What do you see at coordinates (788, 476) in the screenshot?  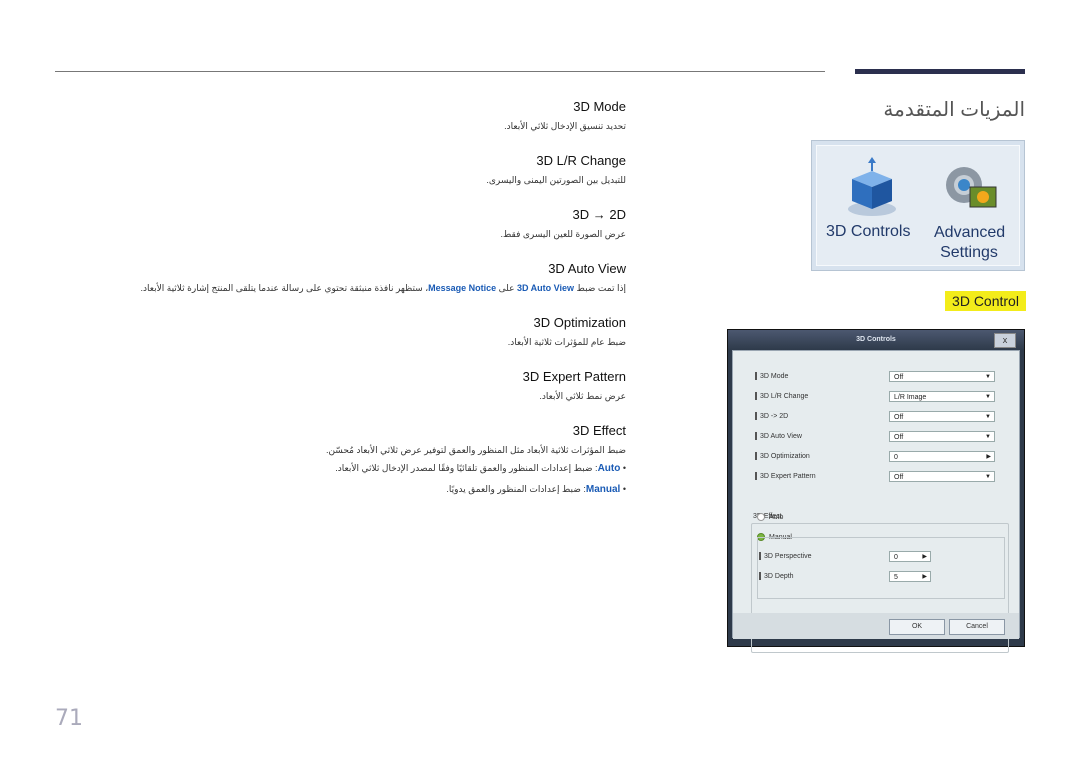 I see `row-label: 3D Expert Pattern` at bounding box center [788, 476].